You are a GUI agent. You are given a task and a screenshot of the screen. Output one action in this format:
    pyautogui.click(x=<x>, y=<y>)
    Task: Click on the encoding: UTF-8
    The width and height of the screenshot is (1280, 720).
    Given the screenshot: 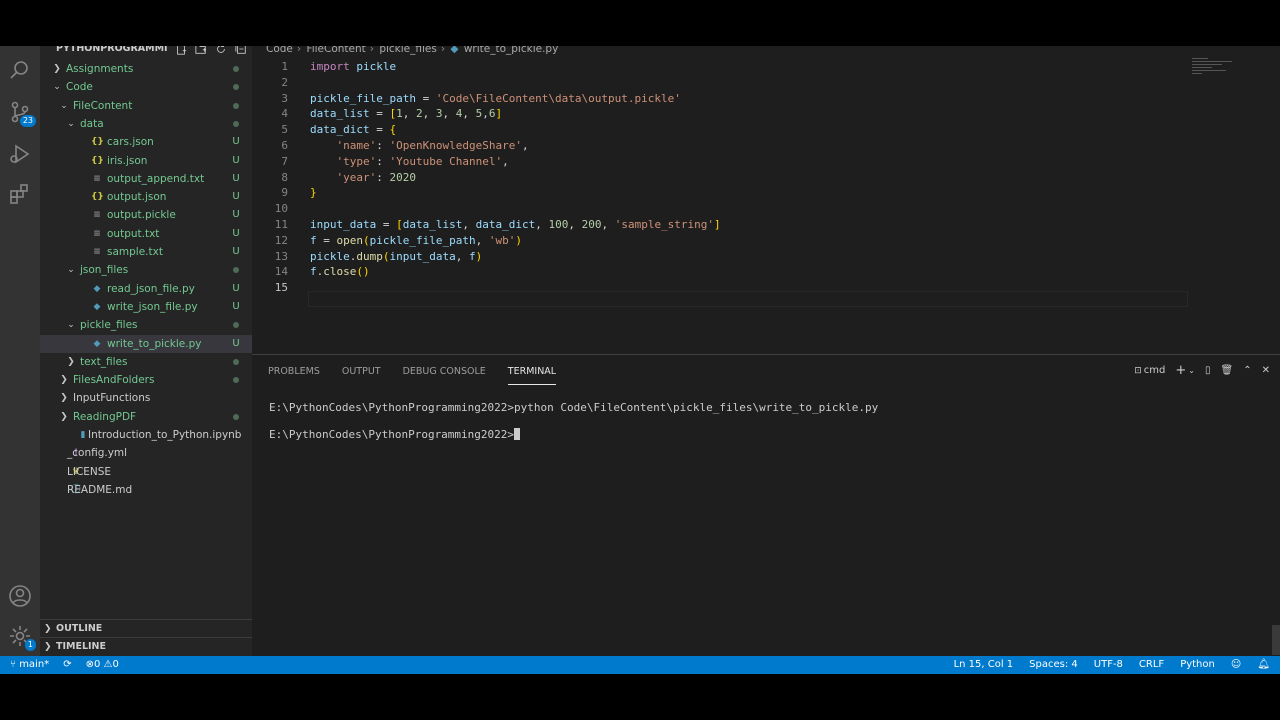 What is the action you would take?
    pyautogui.click(x=1108, y=665)
    